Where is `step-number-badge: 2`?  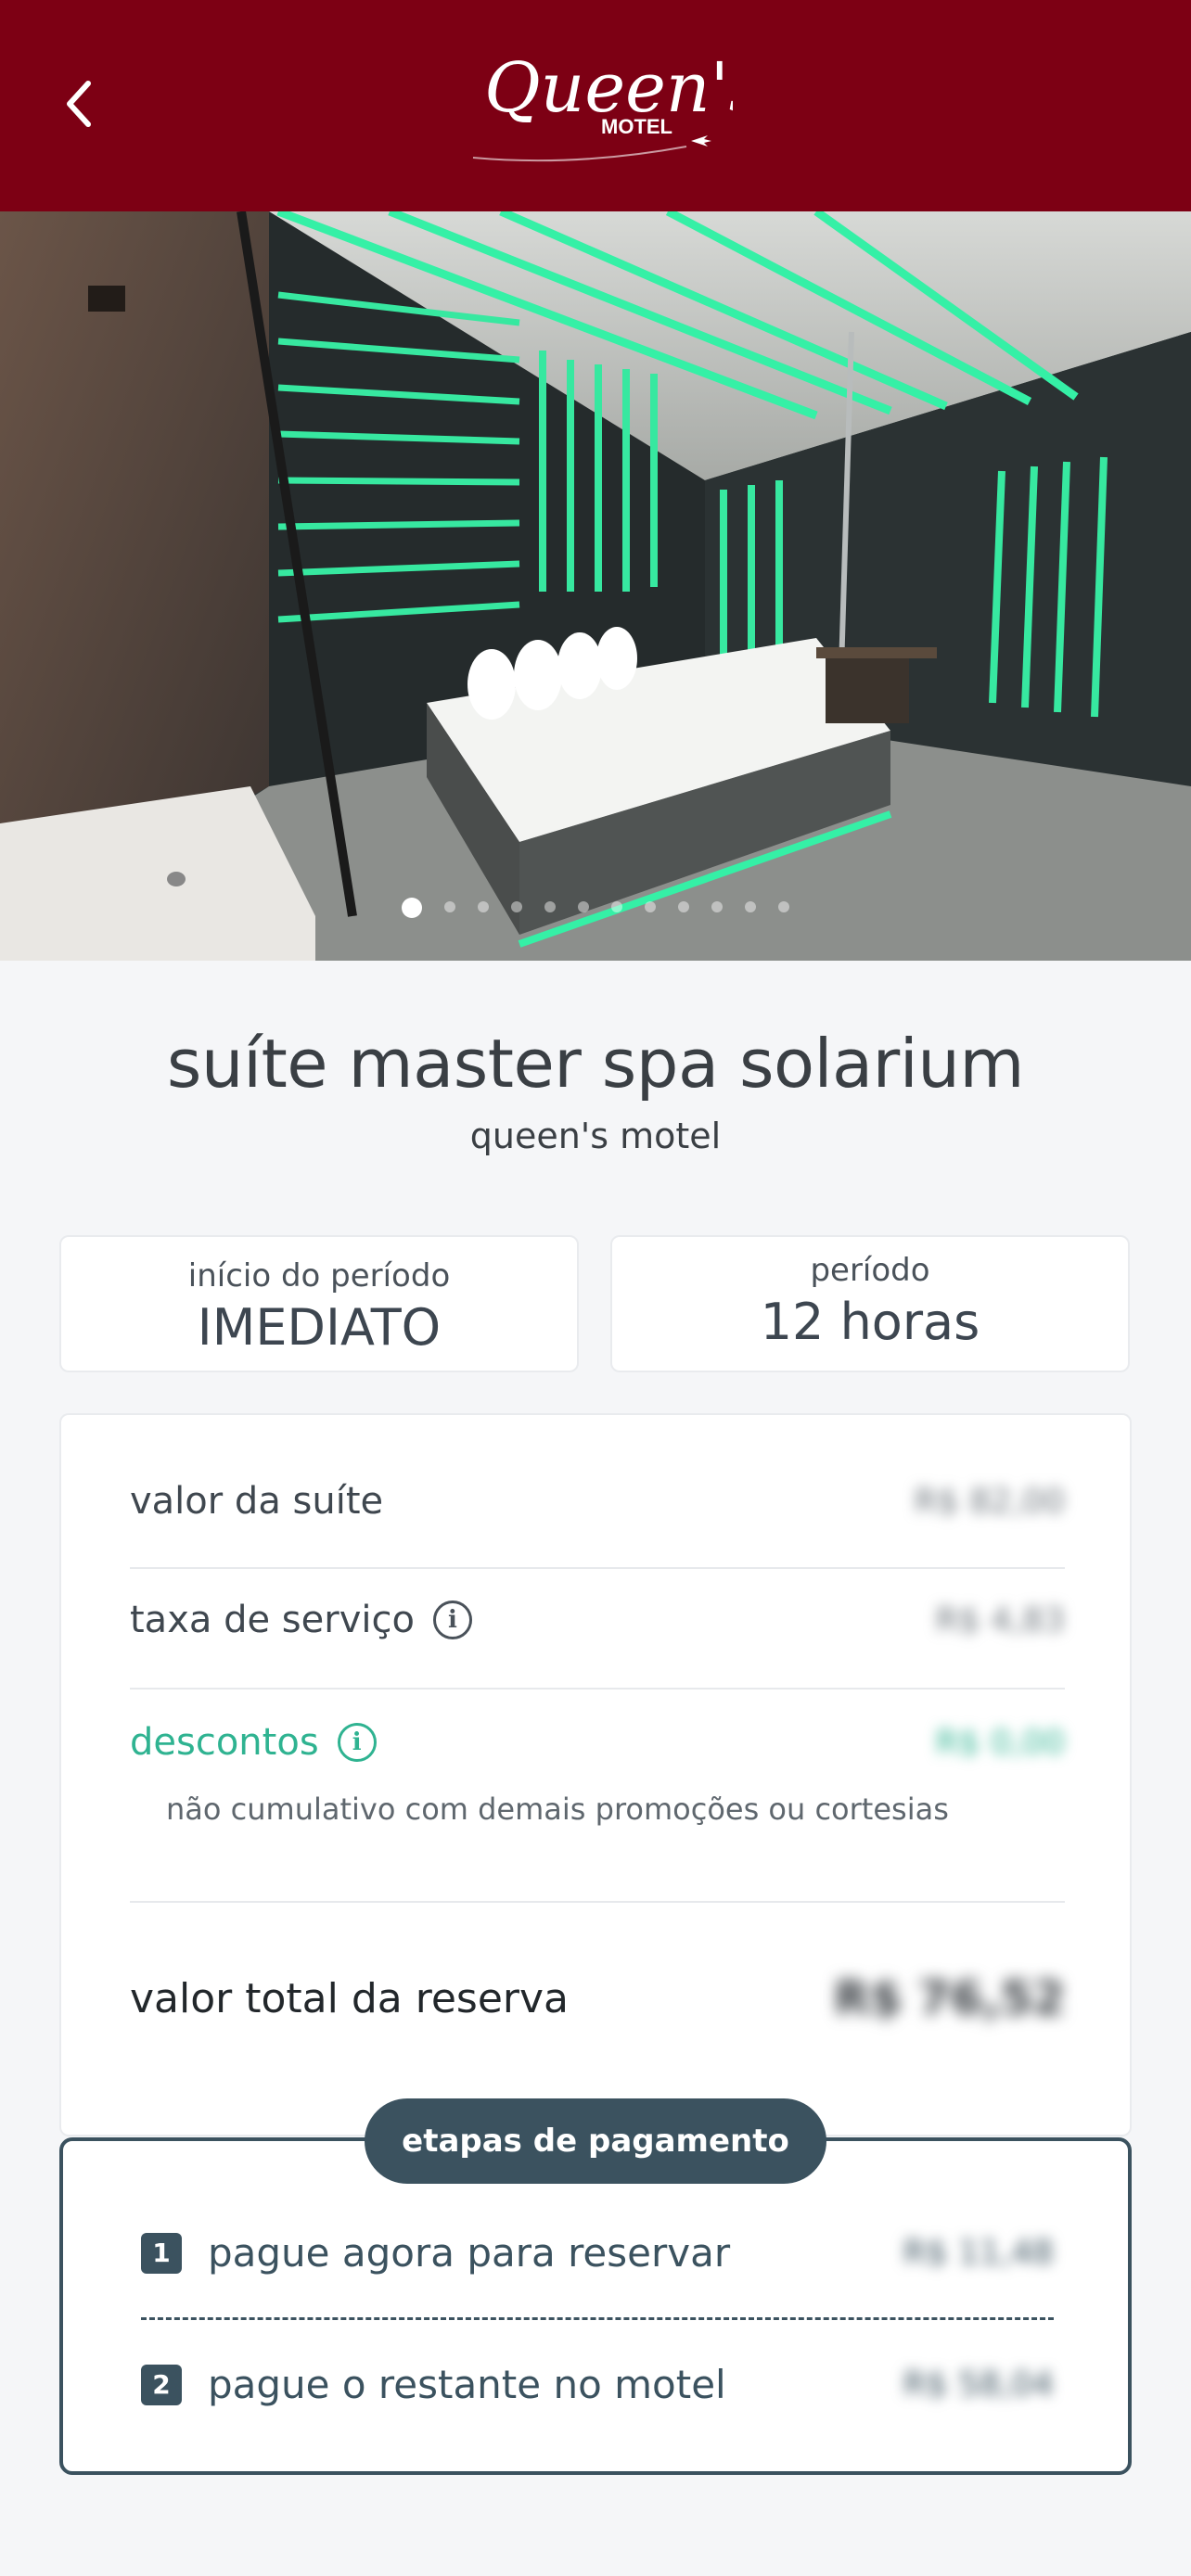 step-number-badge: 2 is located at coordinates (161, 2384).